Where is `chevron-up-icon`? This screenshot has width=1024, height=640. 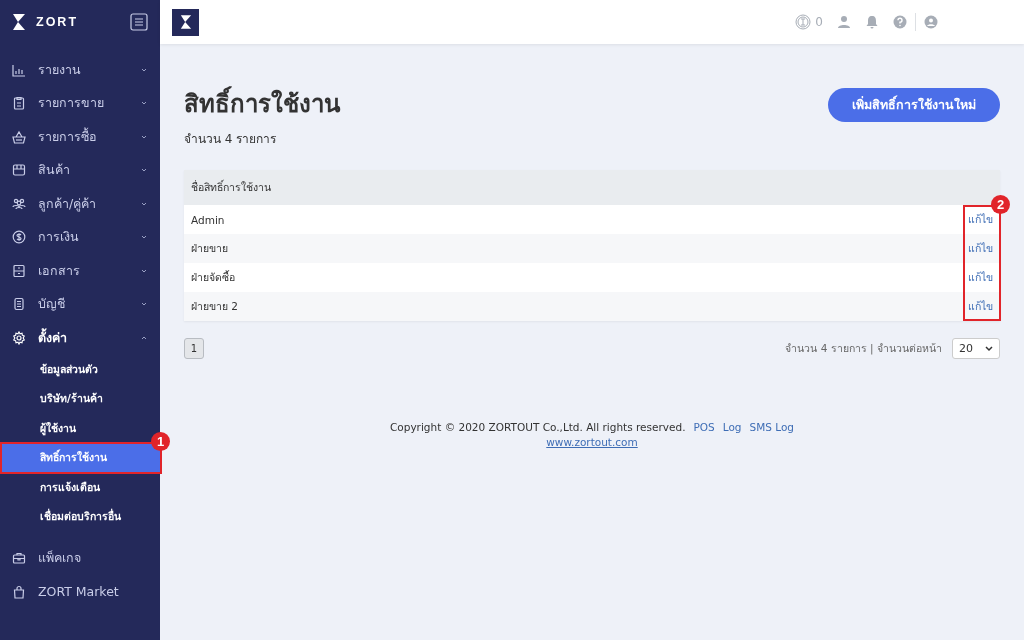 chevron-up-icon is located at coordinates (144, 337).